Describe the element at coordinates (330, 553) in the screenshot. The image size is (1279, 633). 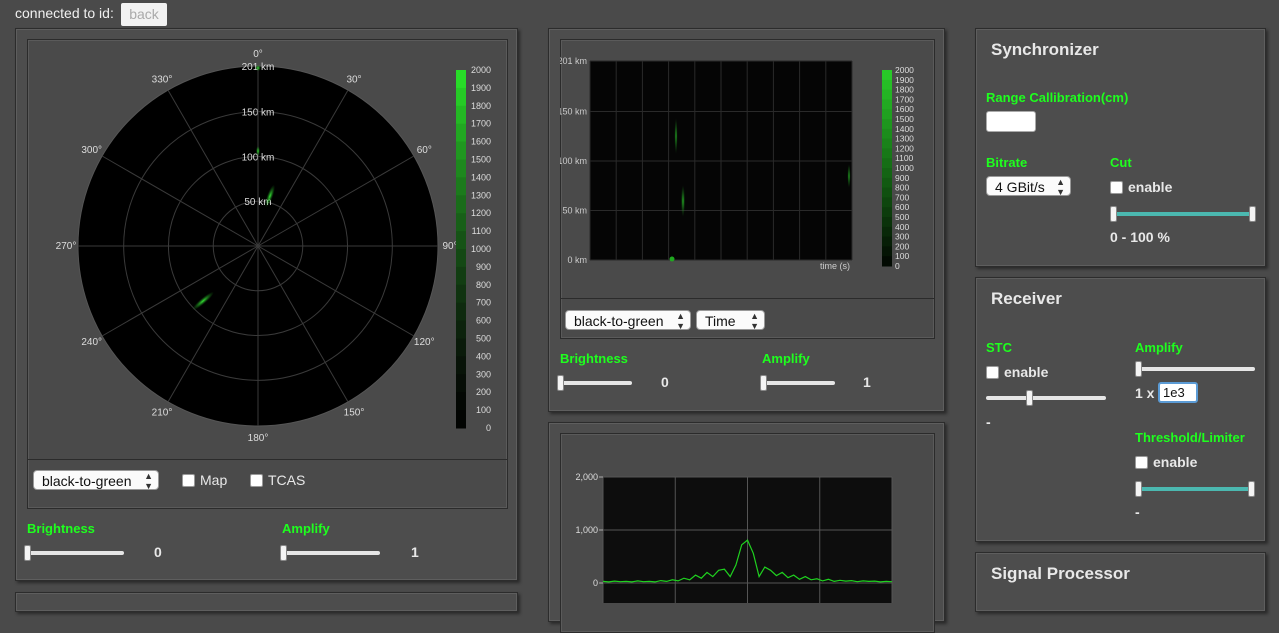
I see `radar-amplify-slider` at that location.